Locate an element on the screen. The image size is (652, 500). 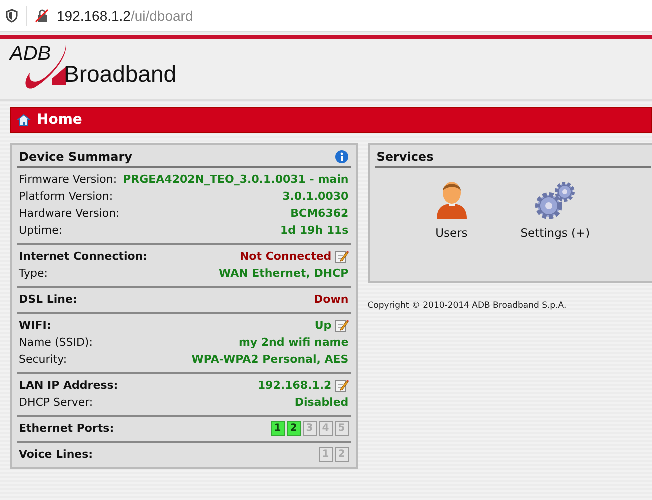
field-label: Internet Connection: is located at coordinates (83, 256).